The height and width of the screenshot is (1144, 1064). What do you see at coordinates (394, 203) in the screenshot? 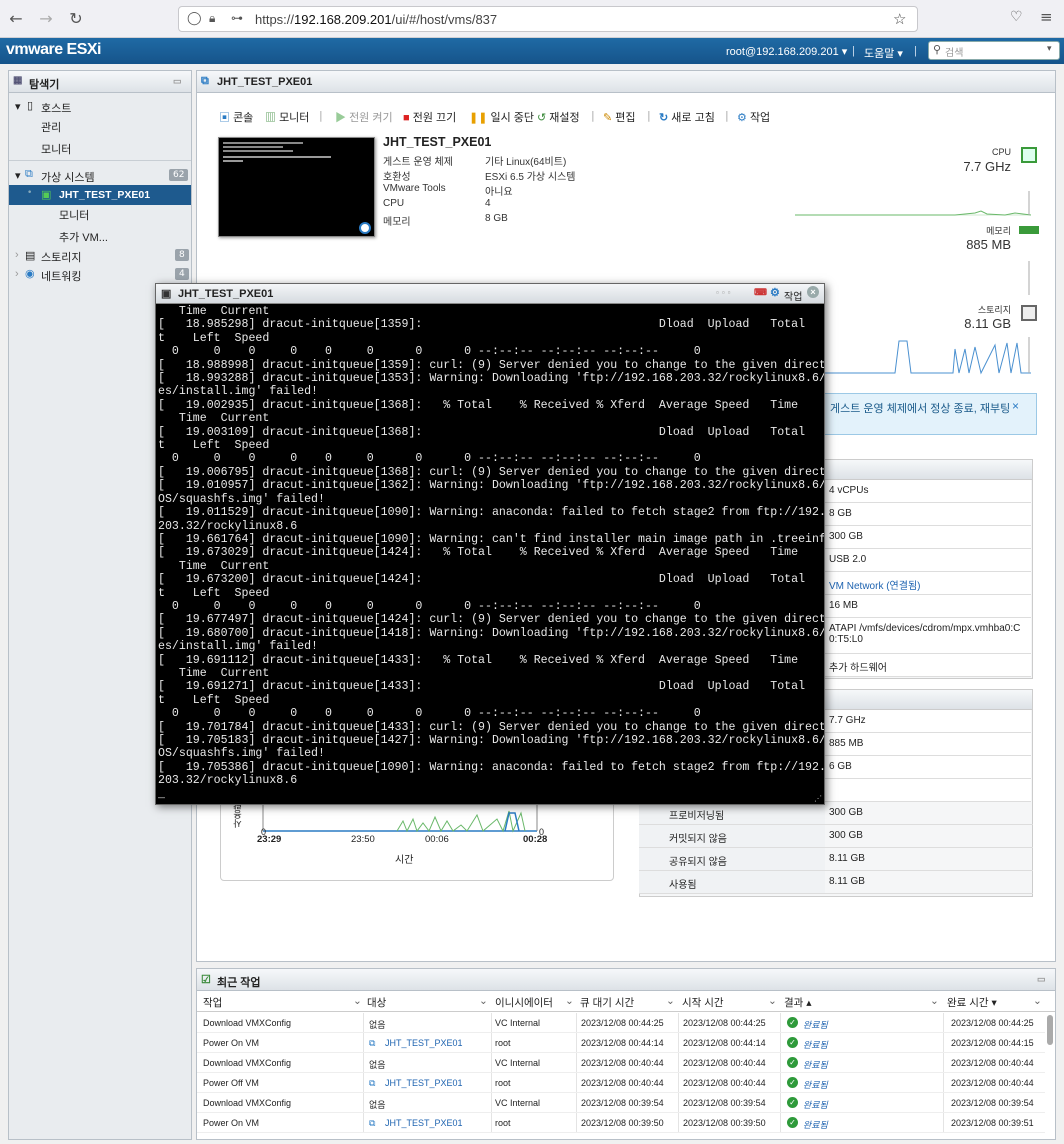
I see `info-cpu-label: CPU` at bounding box center [394, 203].